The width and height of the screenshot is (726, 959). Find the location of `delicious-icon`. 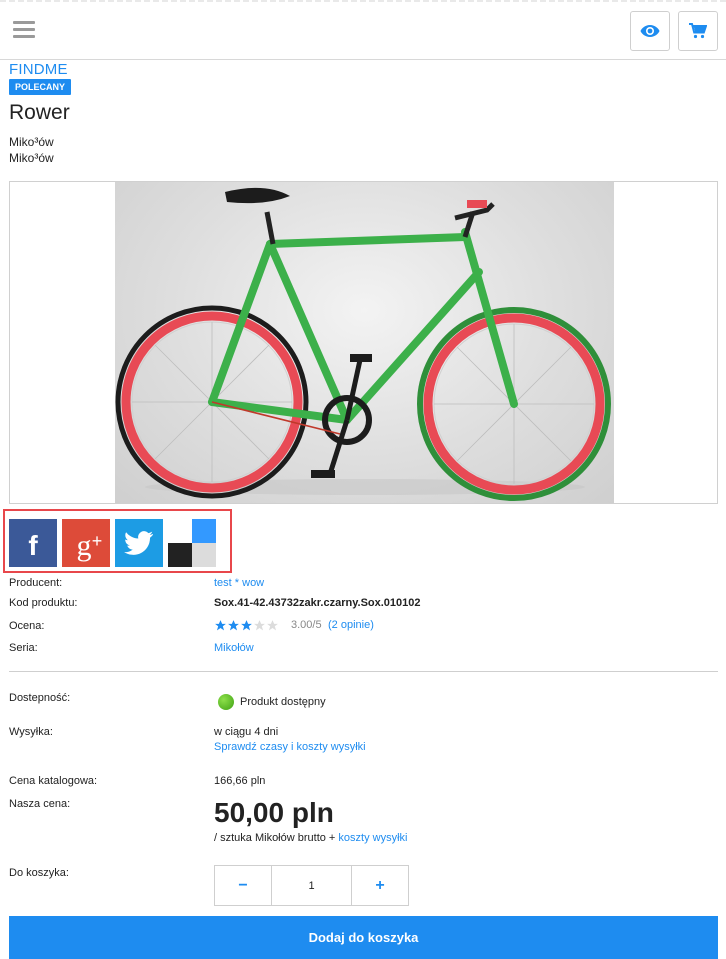

delicious-icon is located at coordinates (192, 543).